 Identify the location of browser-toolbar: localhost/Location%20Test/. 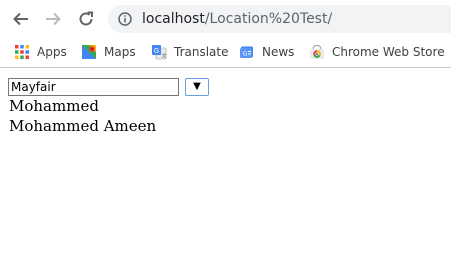
(225, 19).